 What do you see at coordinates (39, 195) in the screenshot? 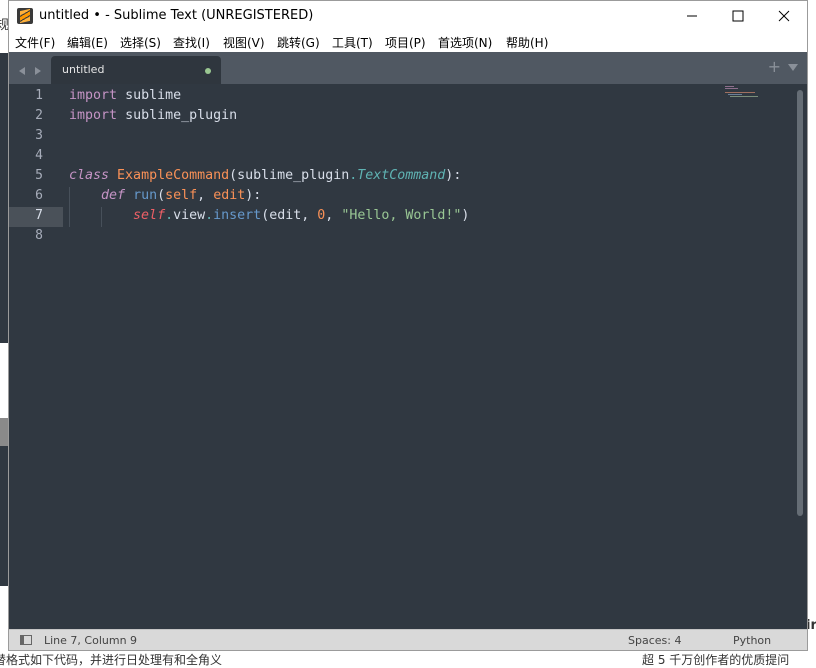
I see `line-number: 6` at bounding box center [39, 195].